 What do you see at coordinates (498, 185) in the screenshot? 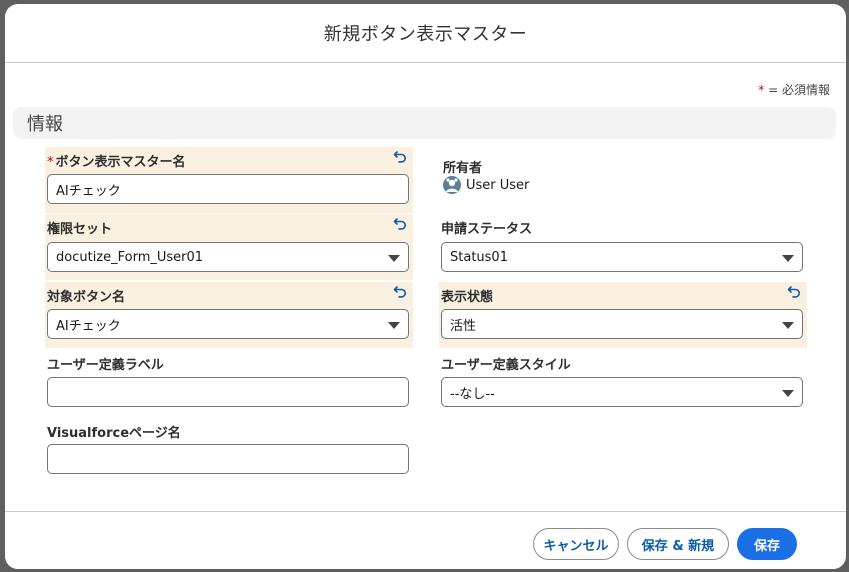
I see `owner-name: User User` at bounding box center [498, 185].